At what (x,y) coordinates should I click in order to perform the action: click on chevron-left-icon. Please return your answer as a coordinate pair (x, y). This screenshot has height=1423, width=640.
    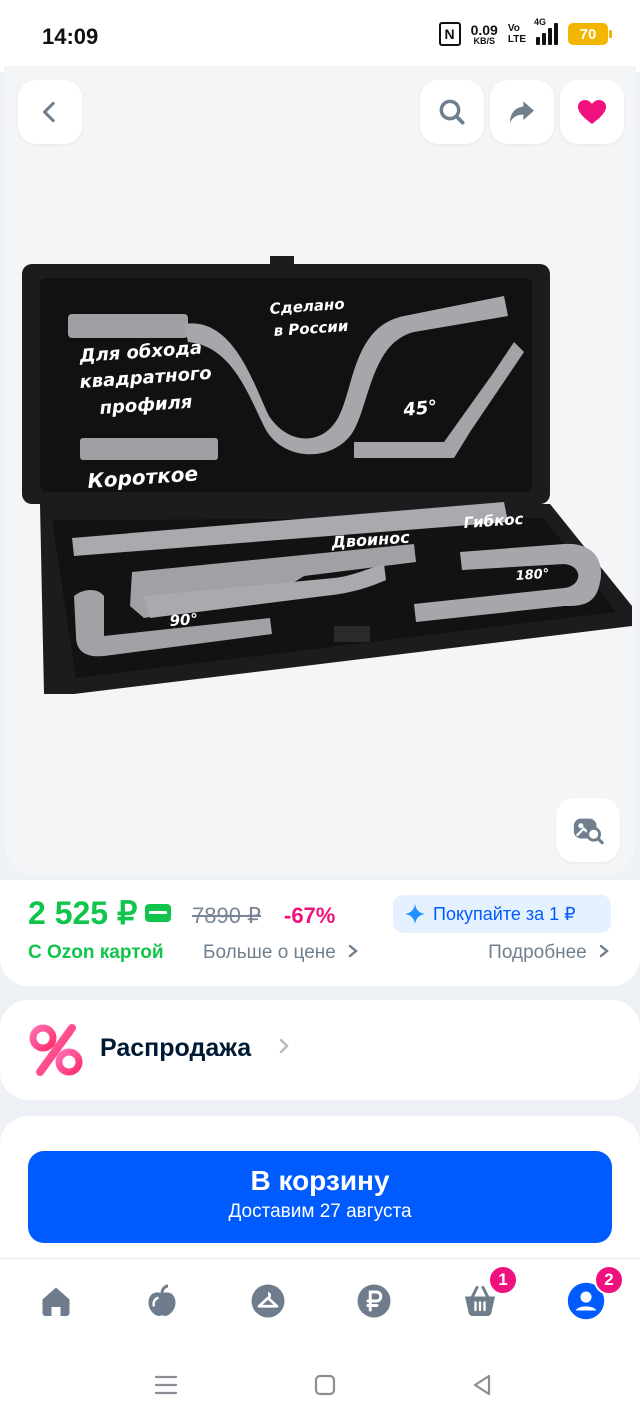
    Looking at the image, I should click on (49, 112).